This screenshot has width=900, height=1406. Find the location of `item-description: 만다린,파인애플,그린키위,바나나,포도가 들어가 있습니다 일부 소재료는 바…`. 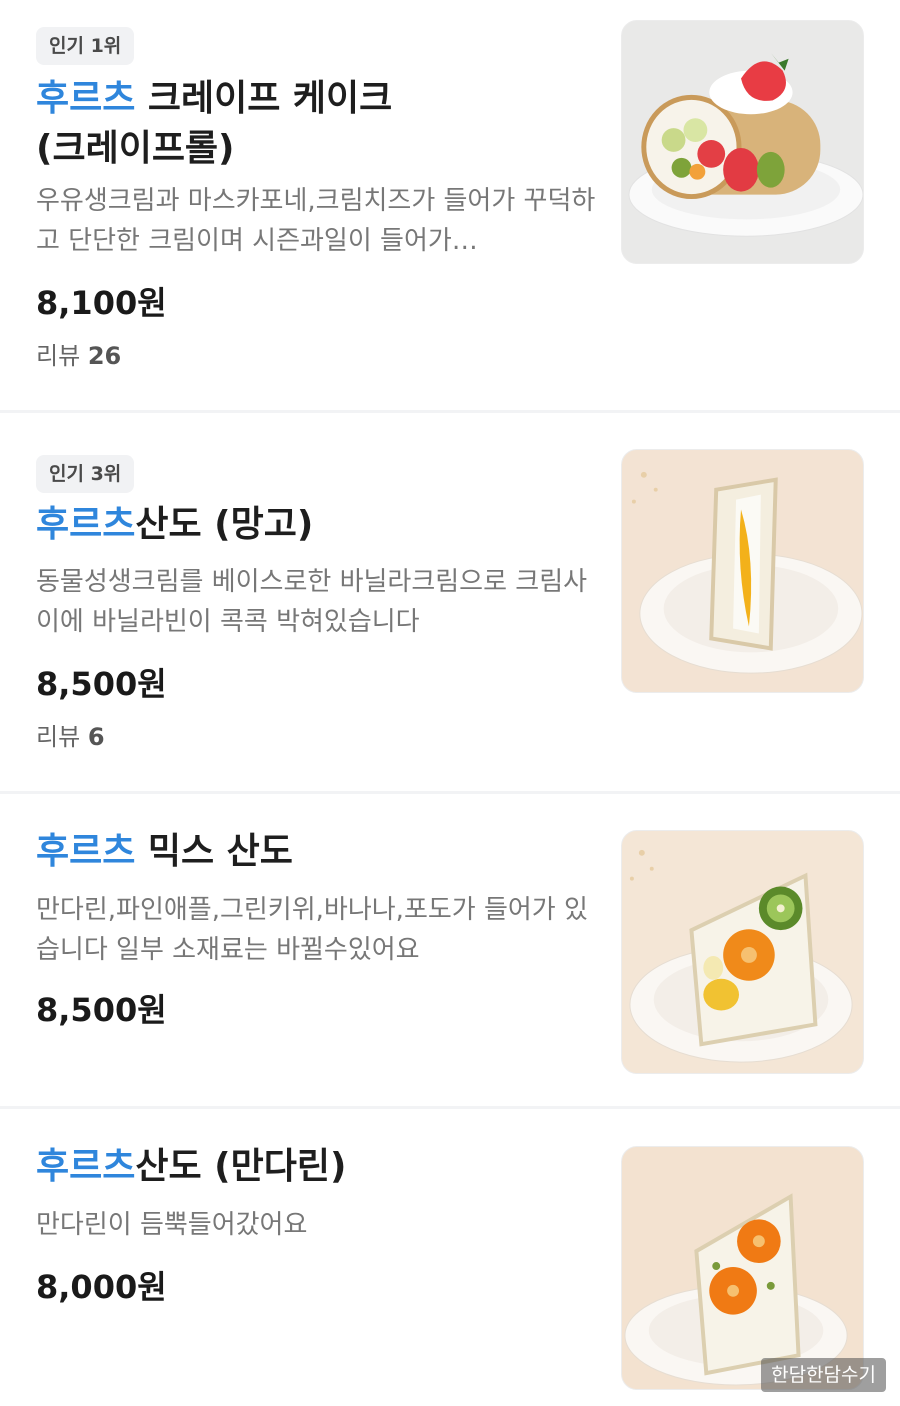

item-description: 만다린,파인애플,그린키위,바나나,포도가 들어가 있습니다 일부 소재료는 바… is located at coordinates (312, 930).